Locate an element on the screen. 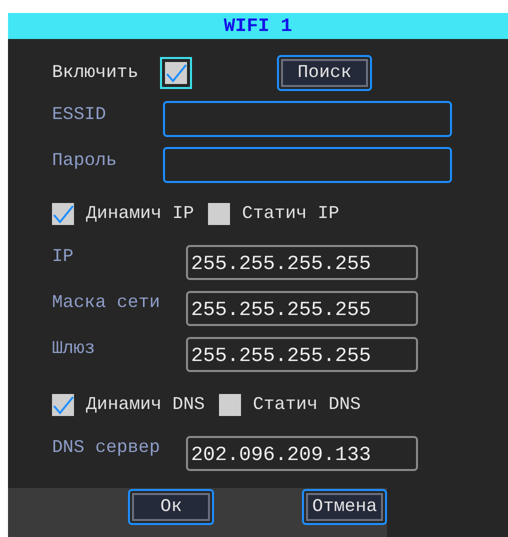 Image resolution: width=508 pixels, height=537 pixels. window-title: WIFI 1 is located at coordinates (258, 26).